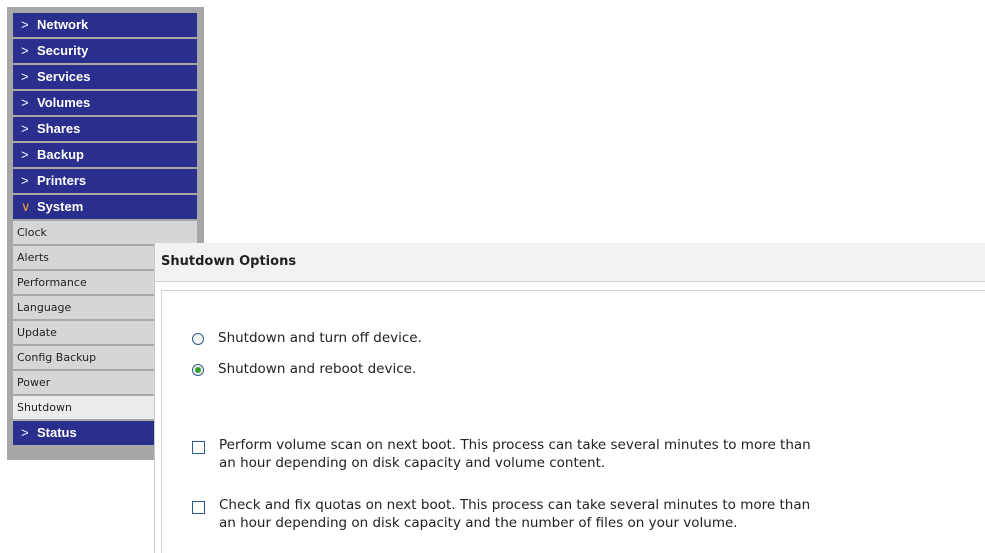  I want to click on nav-label: Volumes, so click(64, 102).